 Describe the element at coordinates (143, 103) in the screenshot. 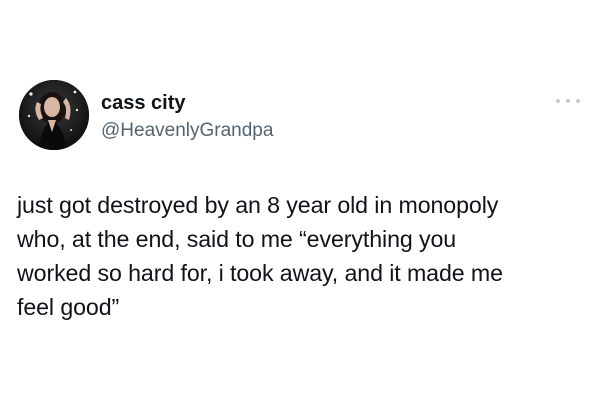

I see `display-name: cass city` at that location.